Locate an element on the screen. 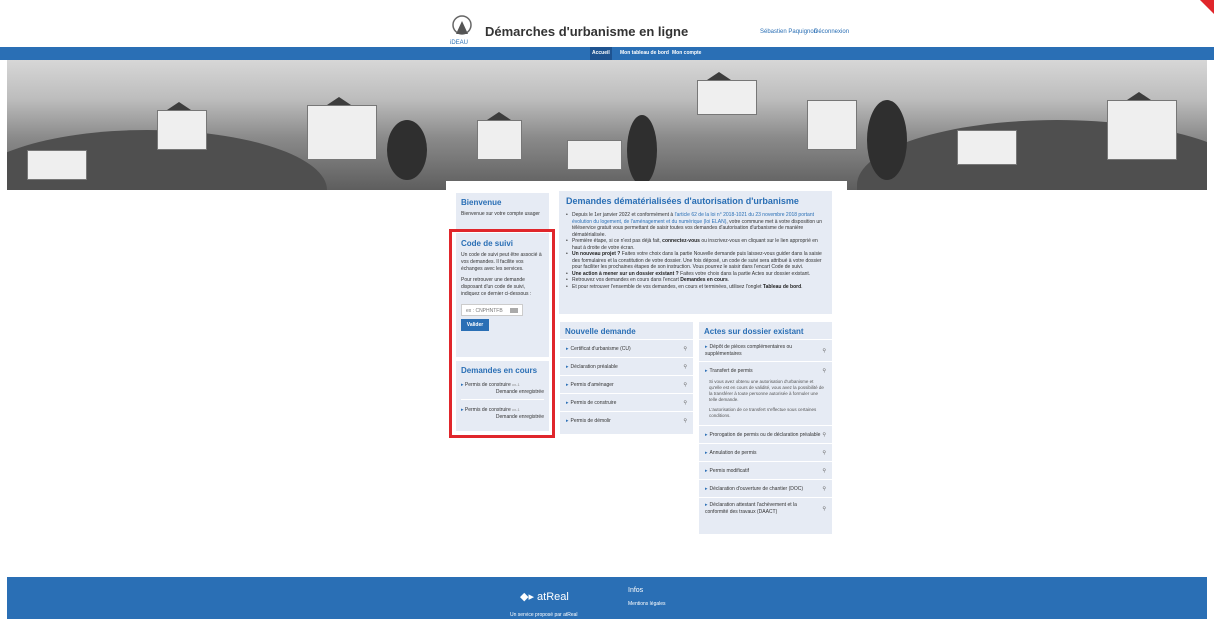  new-request-pa: ▸ Permis d'aménager ⚲ is located at coordinates (626, 384).